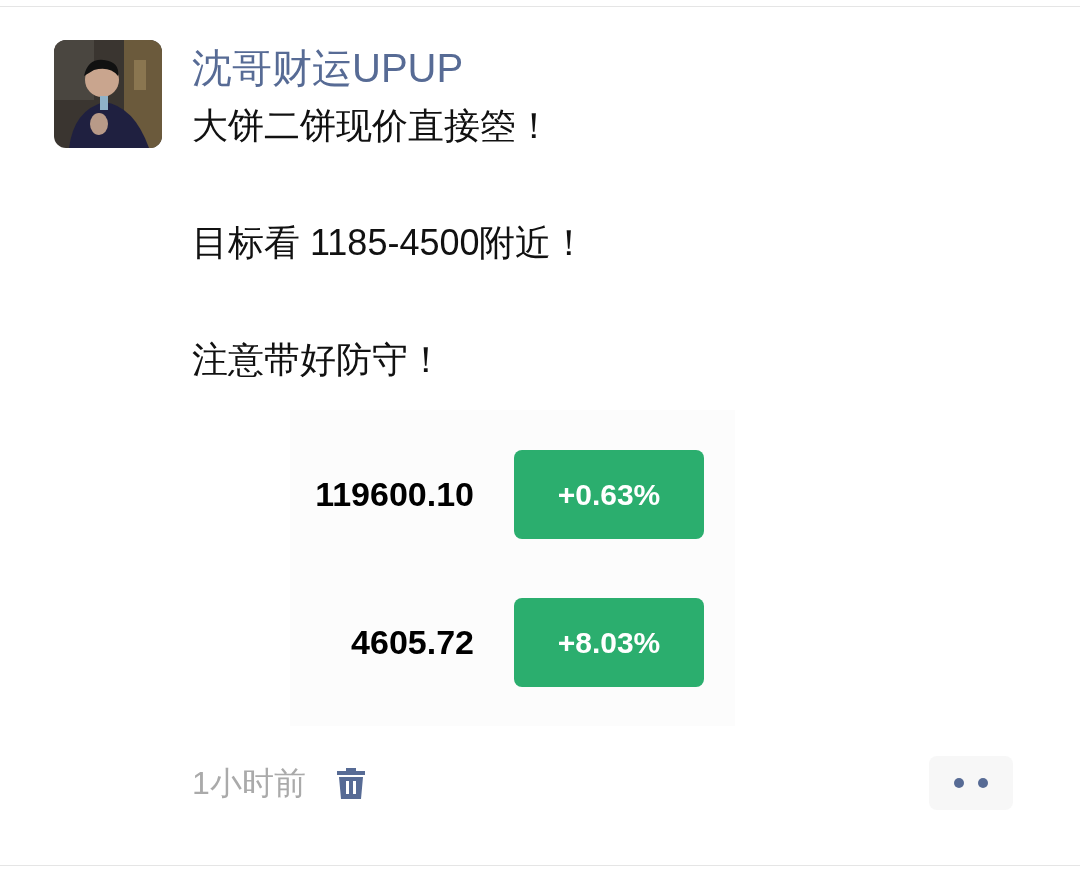 This screenshot has width=1080, height=886. What do you see at coordinates (390, 243) in the screenshot?
I see `post-text: 目标看 1185-4500附近！` at bounding box center [390, 243].